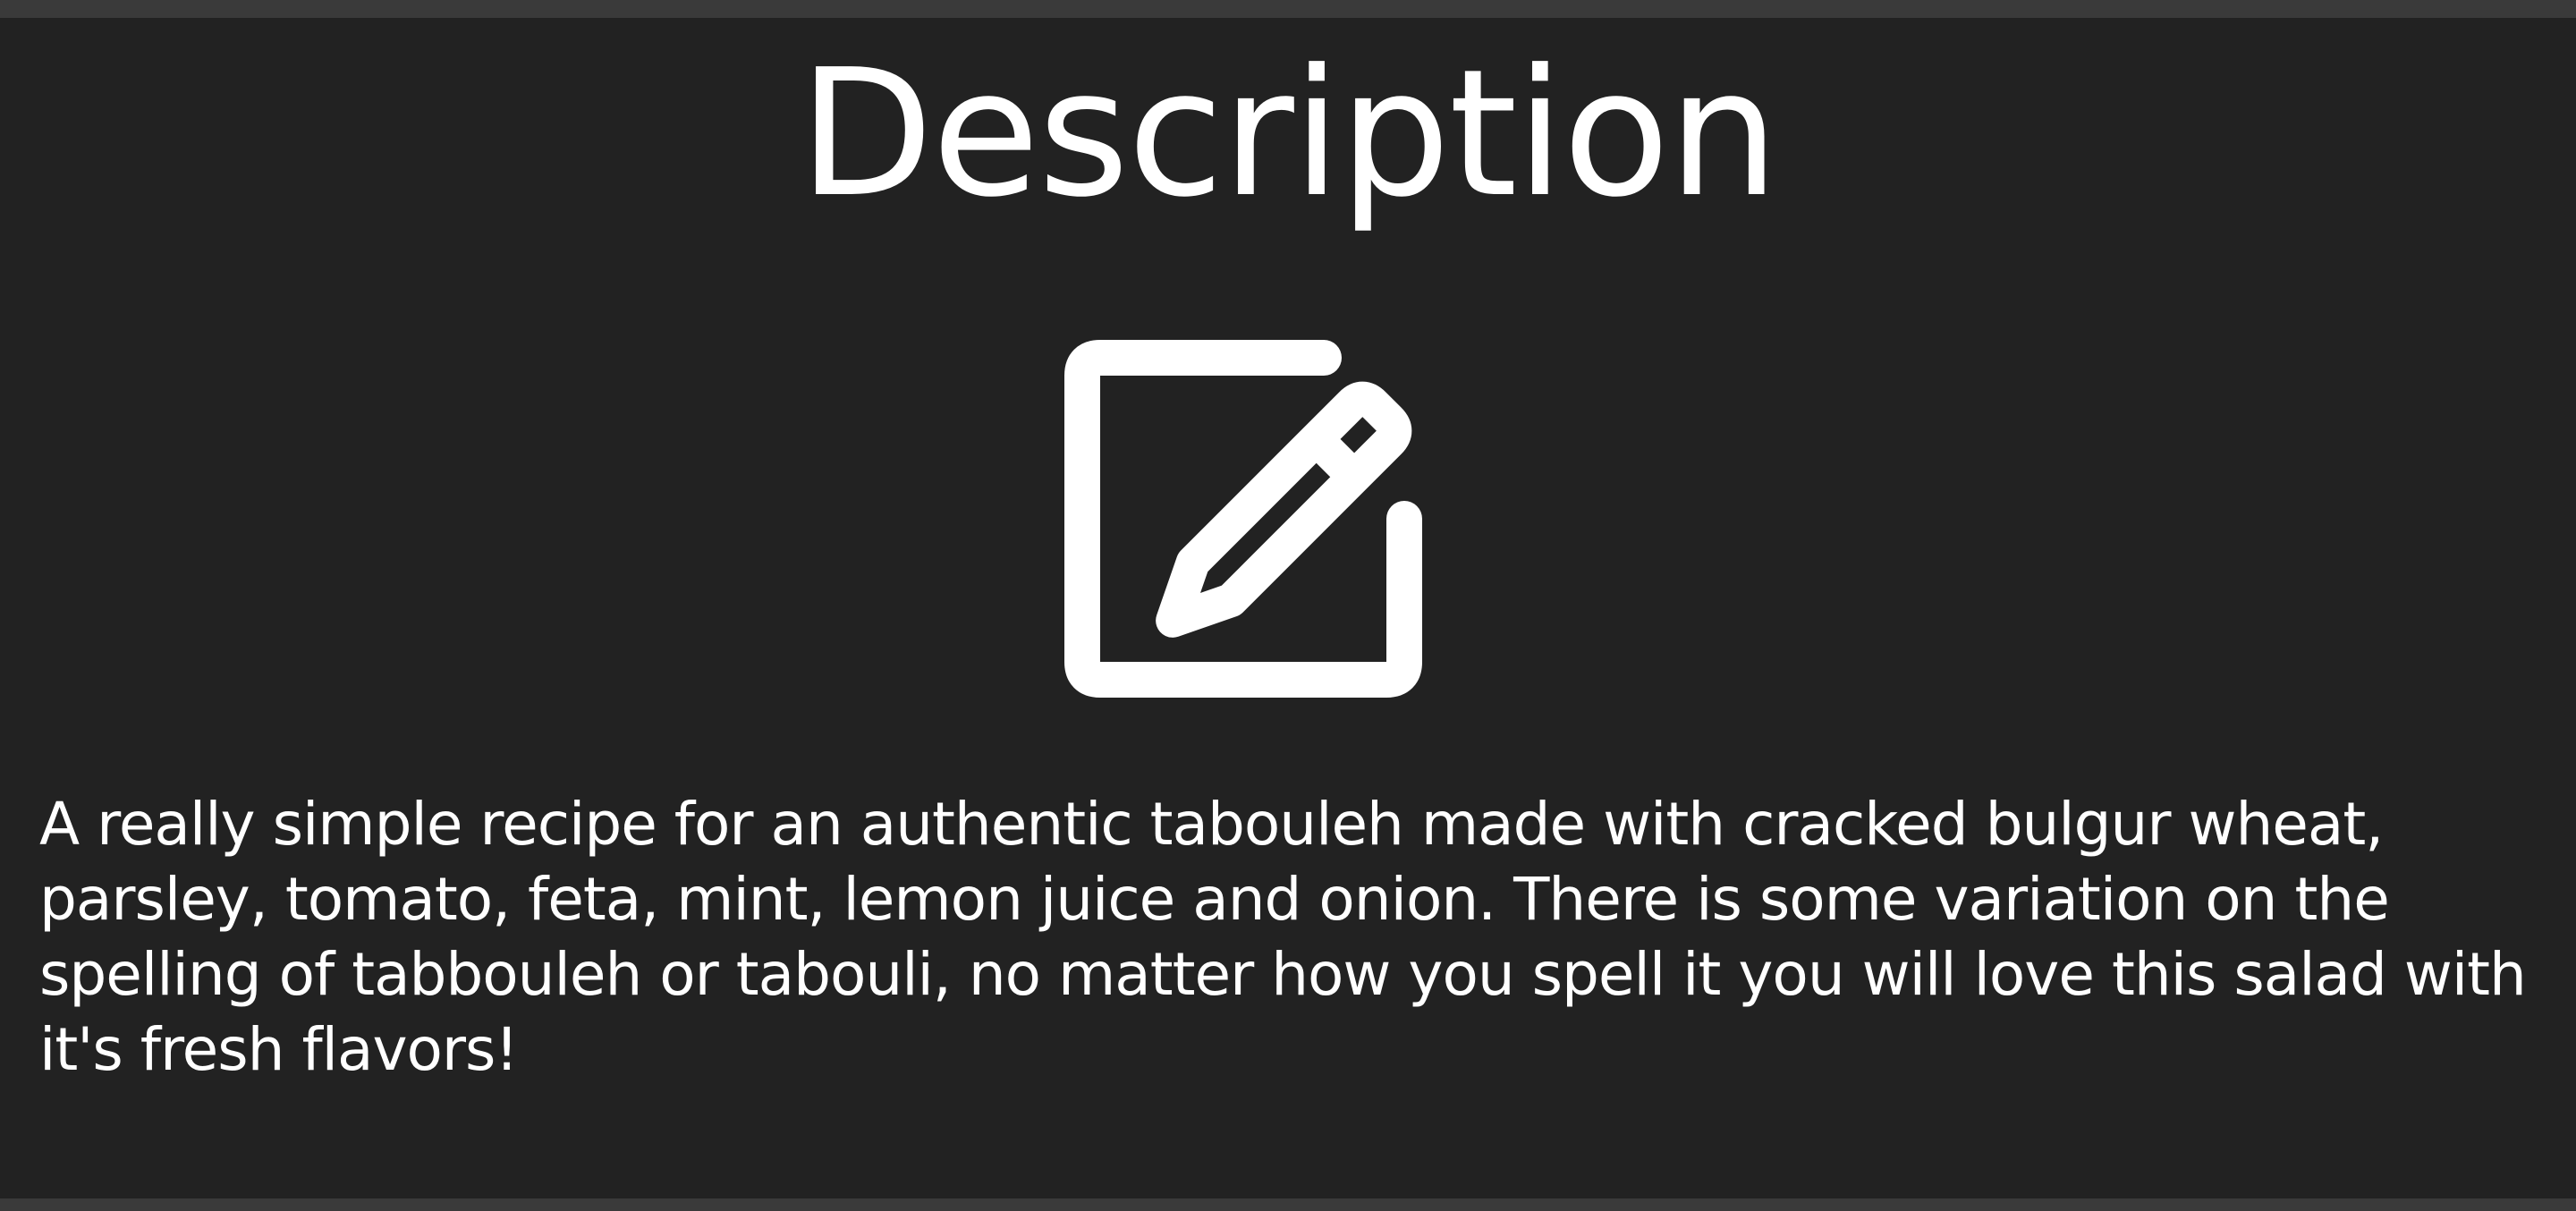 The image size is (2576, 1211). I want to click on section-title: Description, so click(1288, 134).